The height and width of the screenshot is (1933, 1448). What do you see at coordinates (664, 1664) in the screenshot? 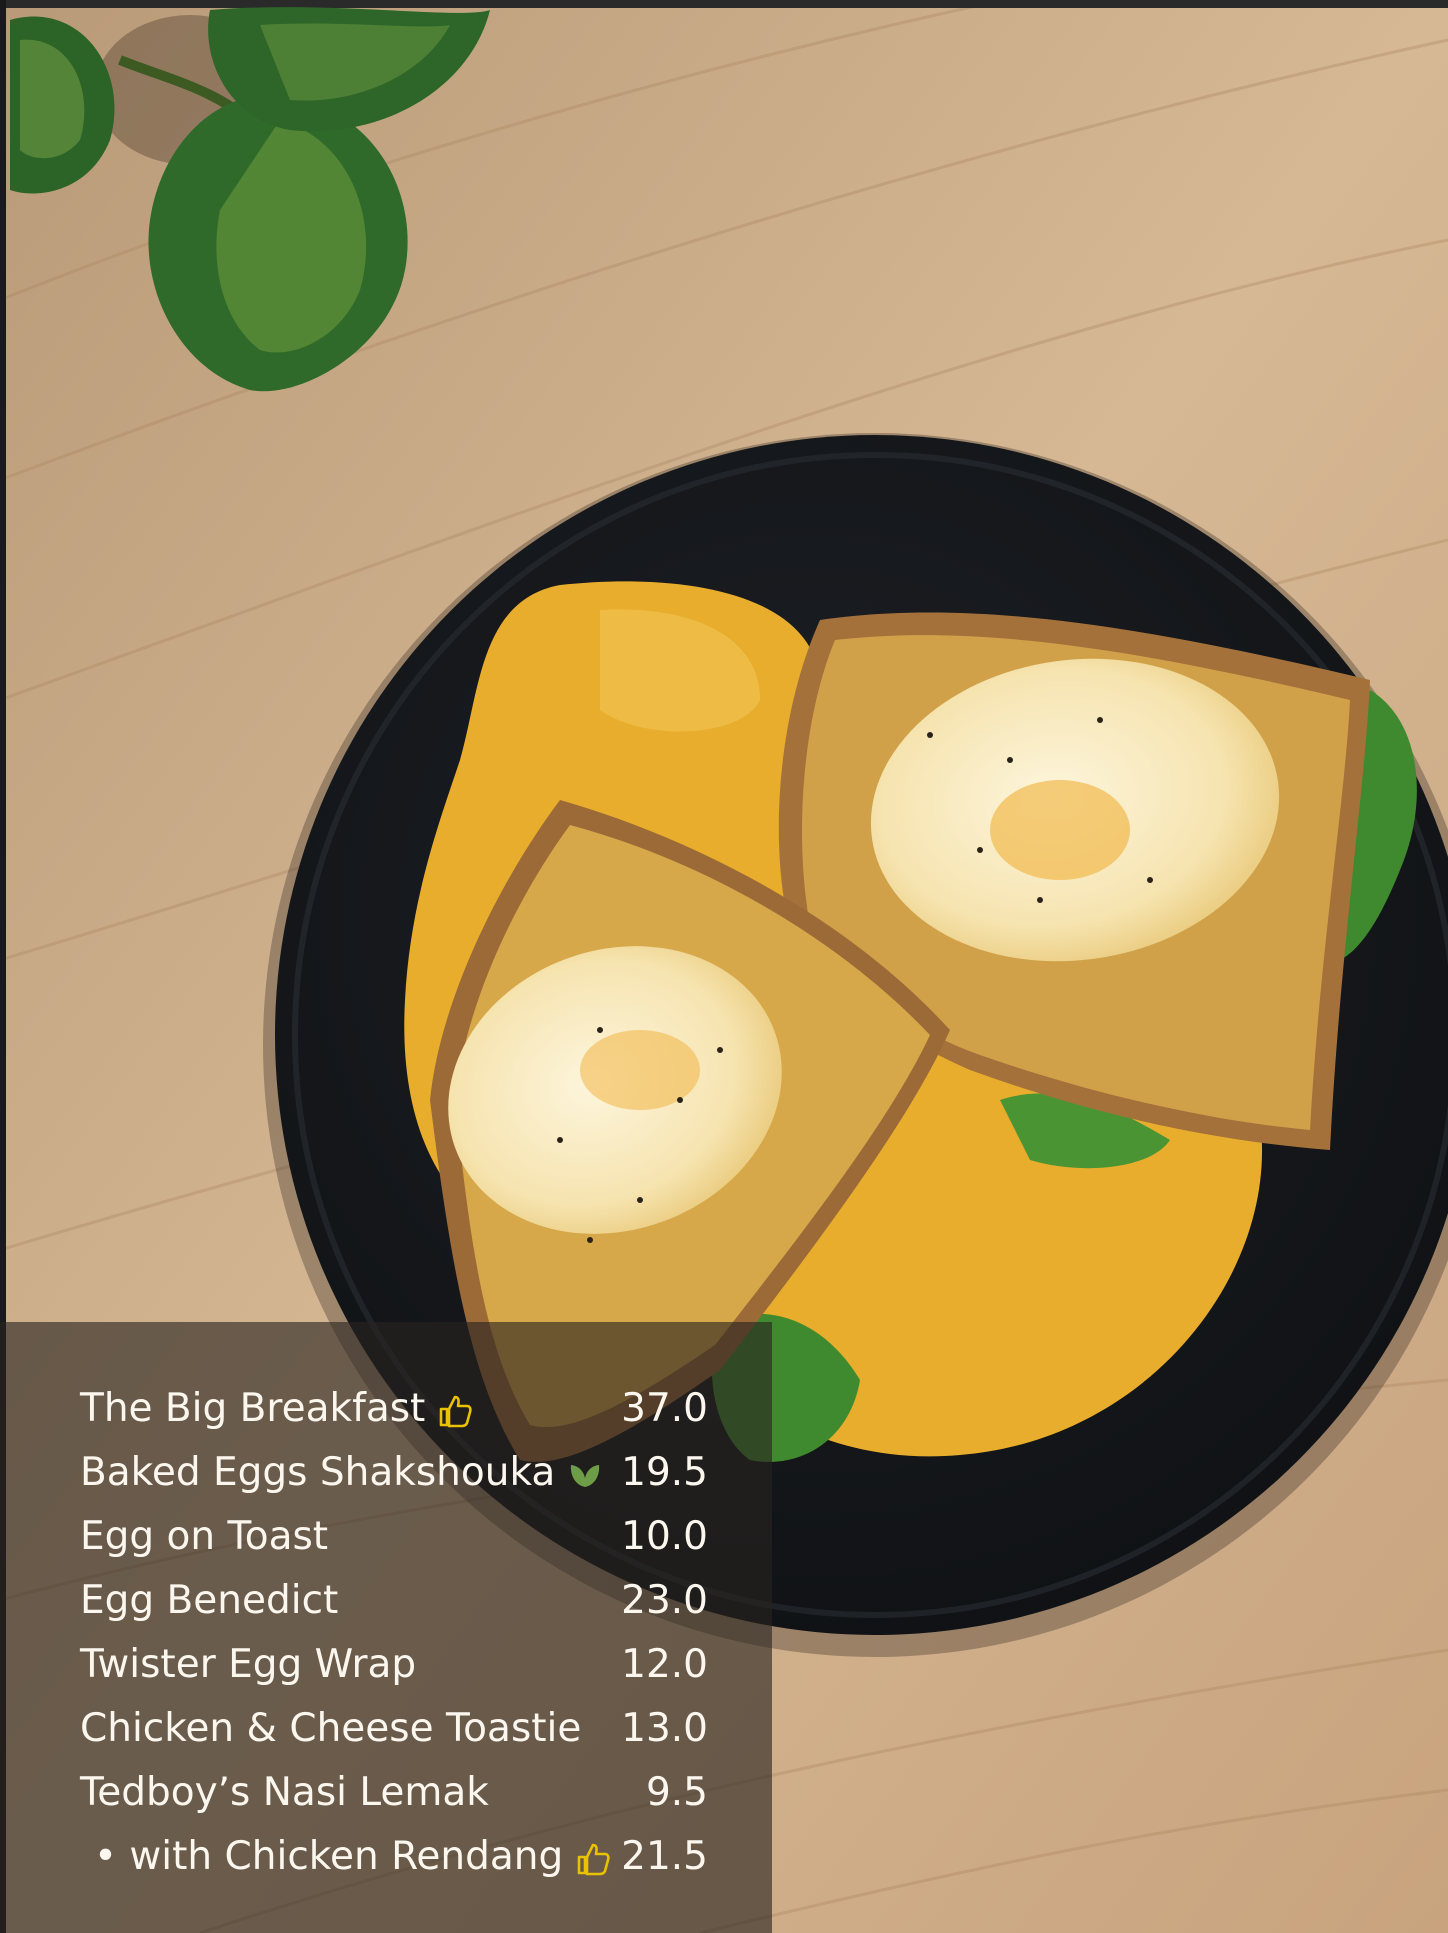
I see `menu-item-price: 12.0` at bounding box center [664, 1664].